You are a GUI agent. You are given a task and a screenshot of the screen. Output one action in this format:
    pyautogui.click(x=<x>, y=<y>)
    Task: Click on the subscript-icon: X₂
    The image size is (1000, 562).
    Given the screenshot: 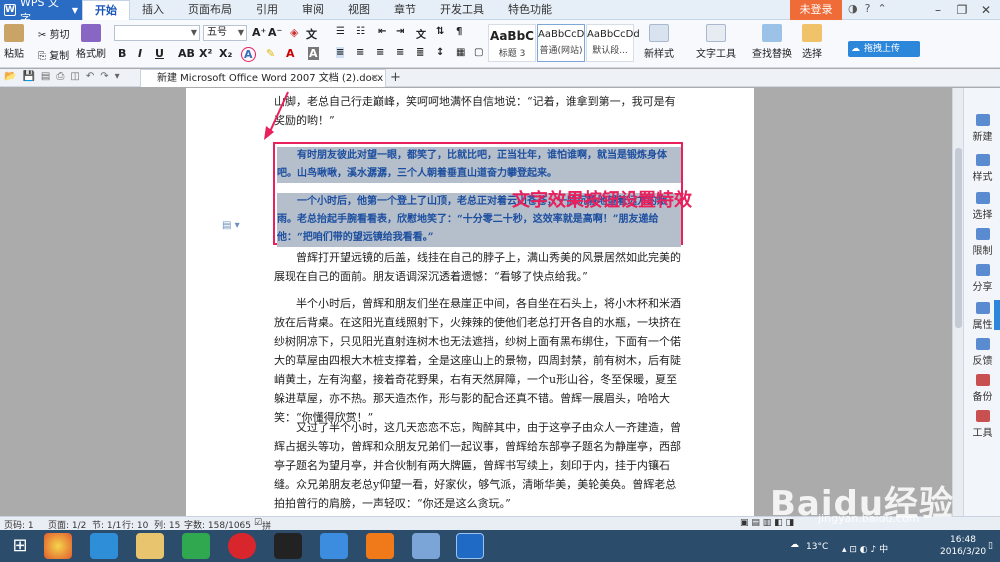 What is the action you would take?
    pyautogui.click(x=225, y=53)
    